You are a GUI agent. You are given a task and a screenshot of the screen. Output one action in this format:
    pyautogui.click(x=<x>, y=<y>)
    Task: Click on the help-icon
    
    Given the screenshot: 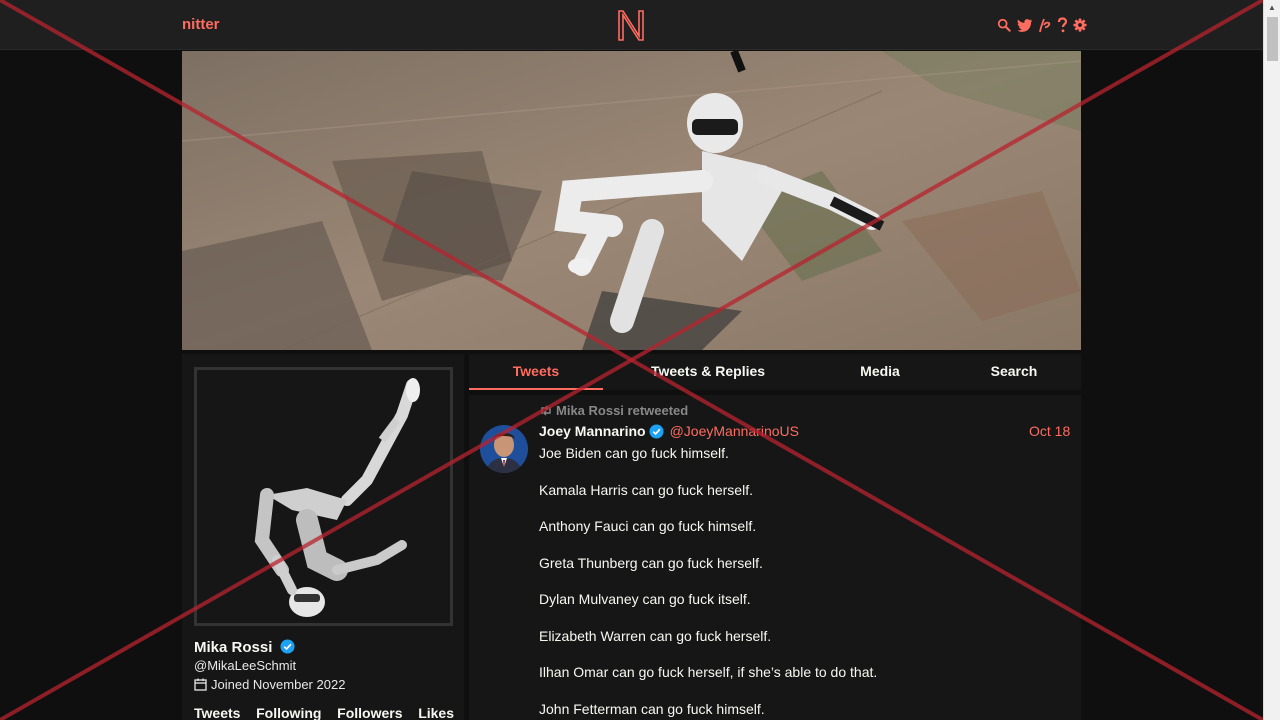 What is the action you would take?
    pyautogui.click(x=1062, y=25)
    